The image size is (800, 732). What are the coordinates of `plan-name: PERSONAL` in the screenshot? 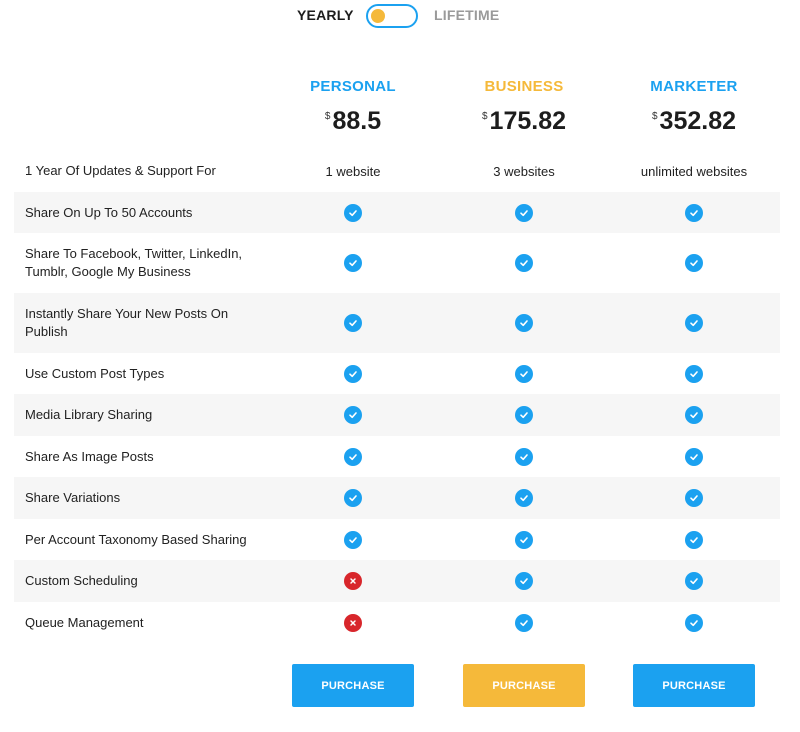 It's located at (353, 86).